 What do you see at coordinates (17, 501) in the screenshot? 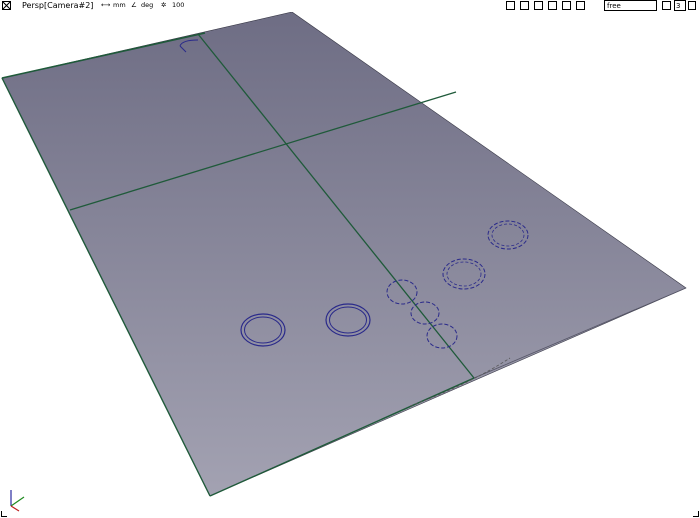
I see `axis-triad-icon` at bounding box center [17, 501].